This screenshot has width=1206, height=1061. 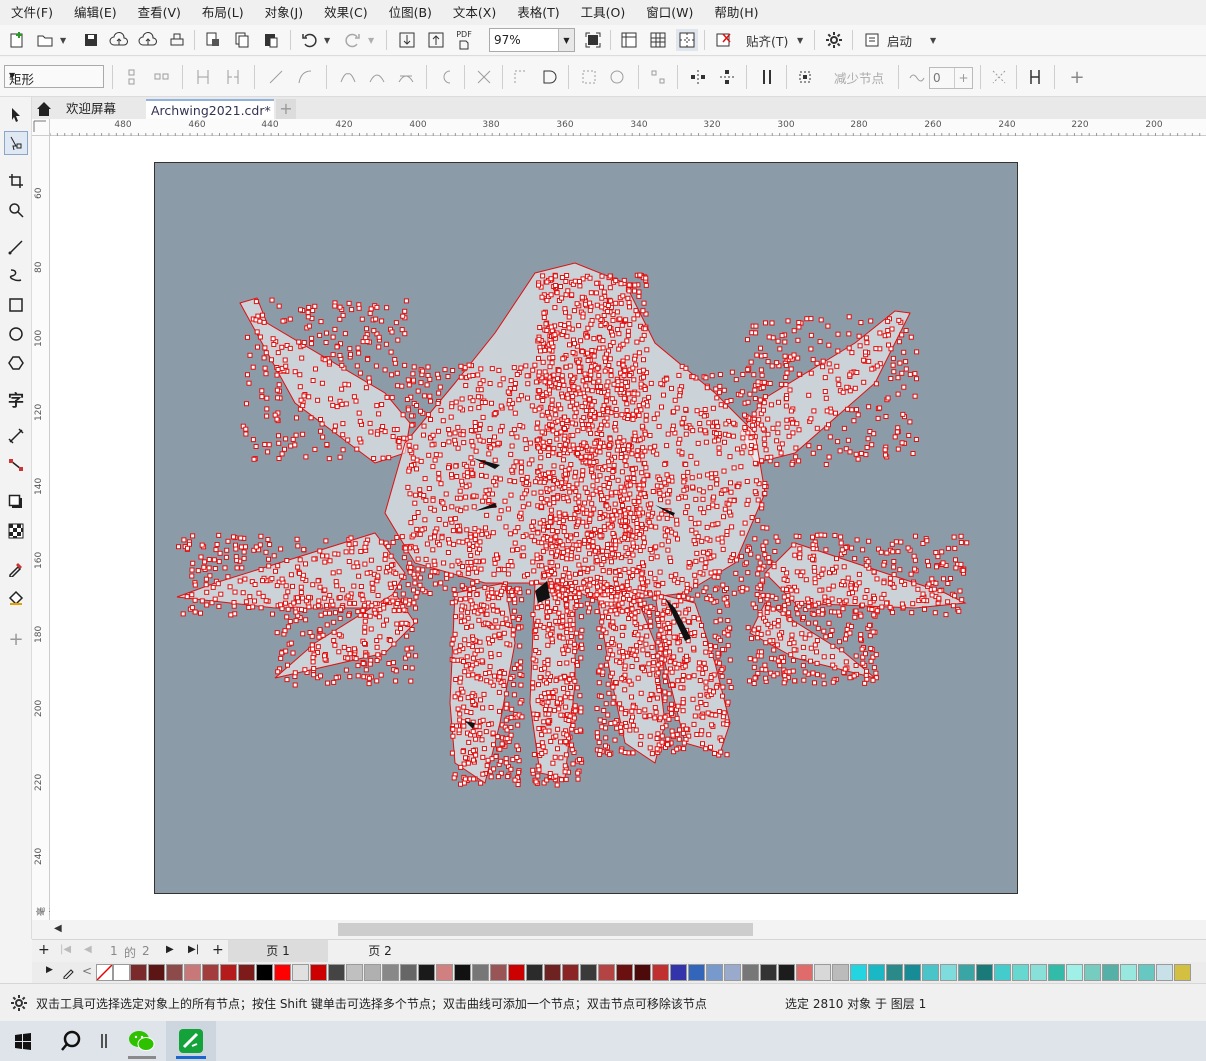 What do you see at coordinates (271, 40) in the screenshot?
I see `paste-icon` at bounding box center [271, 40].